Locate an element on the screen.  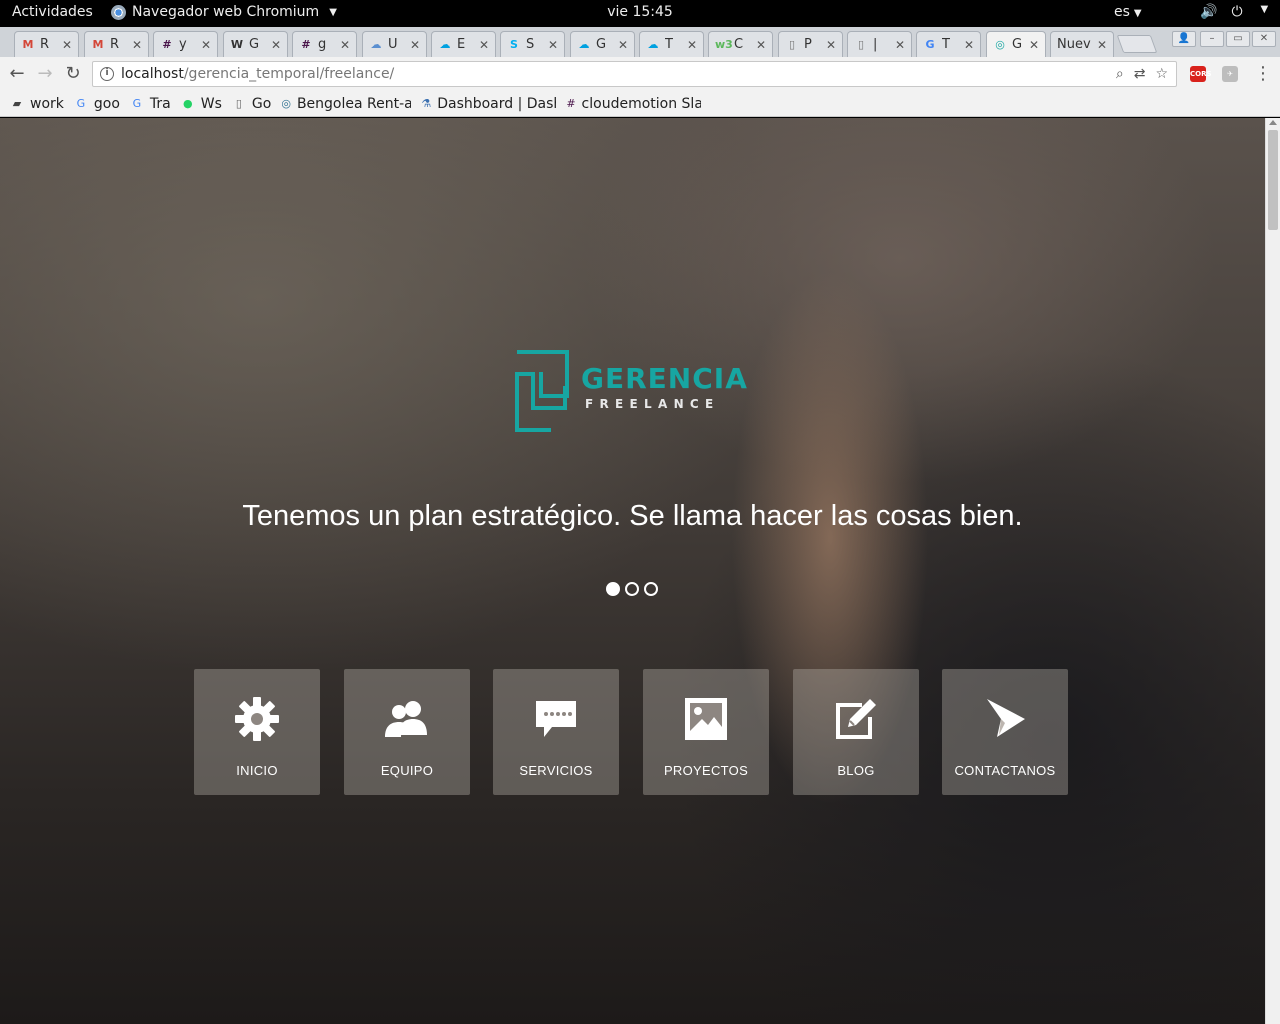
new-tab-button is located at coordinates (1137, 44).